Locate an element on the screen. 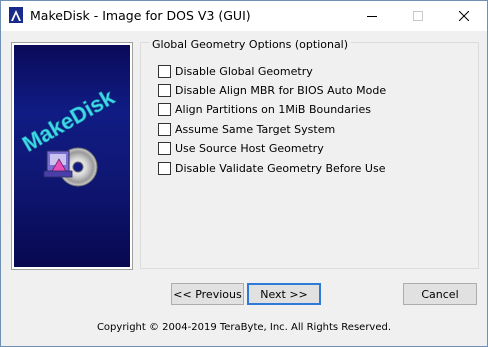  minimize-button is located at coordinates (372, 16).